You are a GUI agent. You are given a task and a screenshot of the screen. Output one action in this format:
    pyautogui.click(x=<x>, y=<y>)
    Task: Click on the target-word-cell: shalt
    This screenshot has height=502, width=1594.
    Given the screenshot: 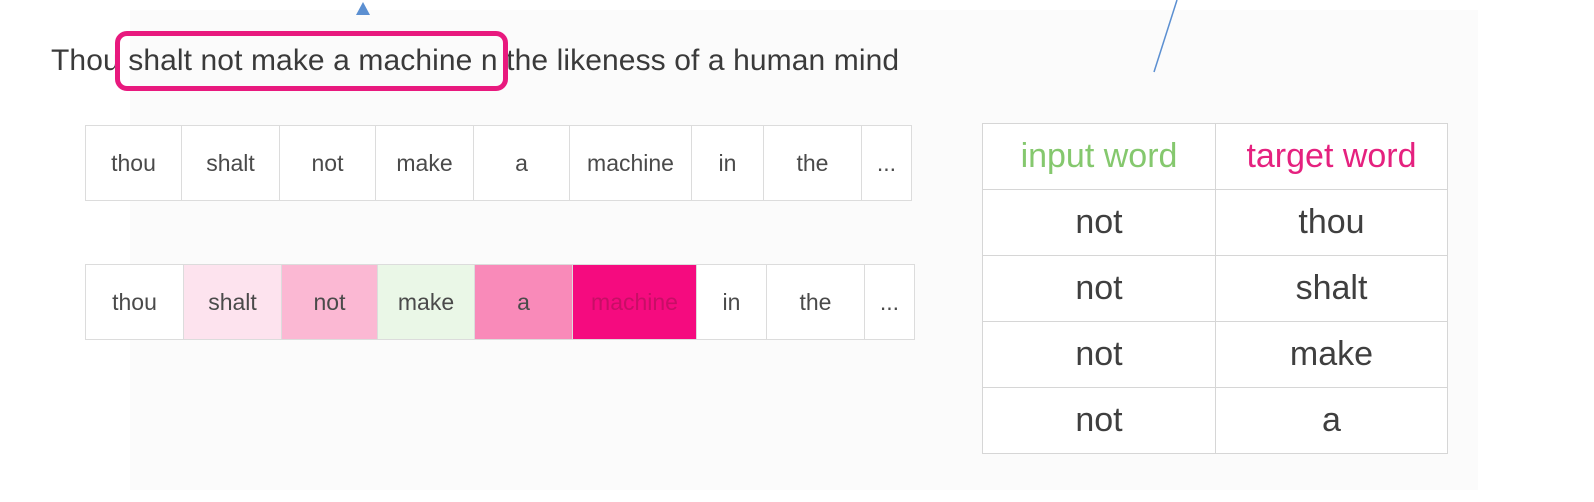 What is the action you would take?
    pyautogui.click(x=1331, y=288)
    